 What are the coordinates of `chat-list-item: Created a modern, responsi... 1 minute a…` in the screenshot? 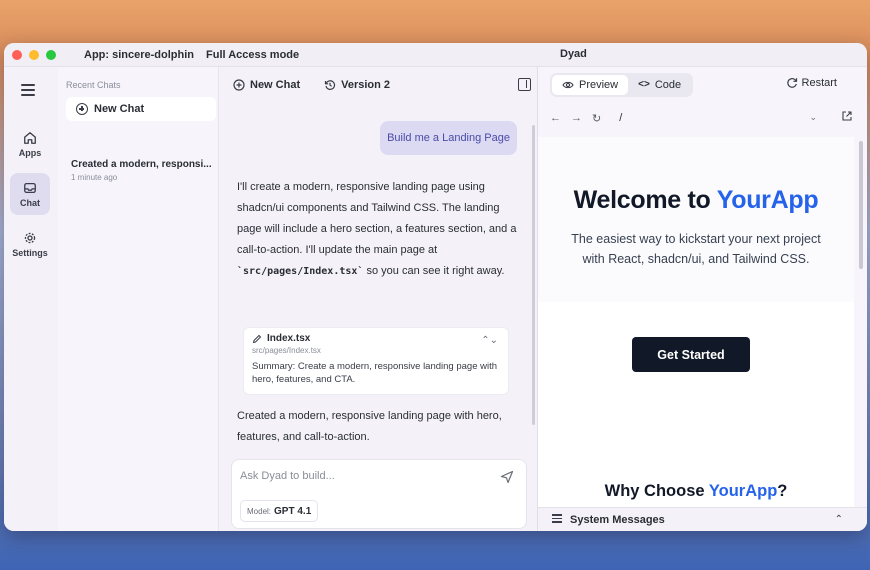 It's located at (143, 170).